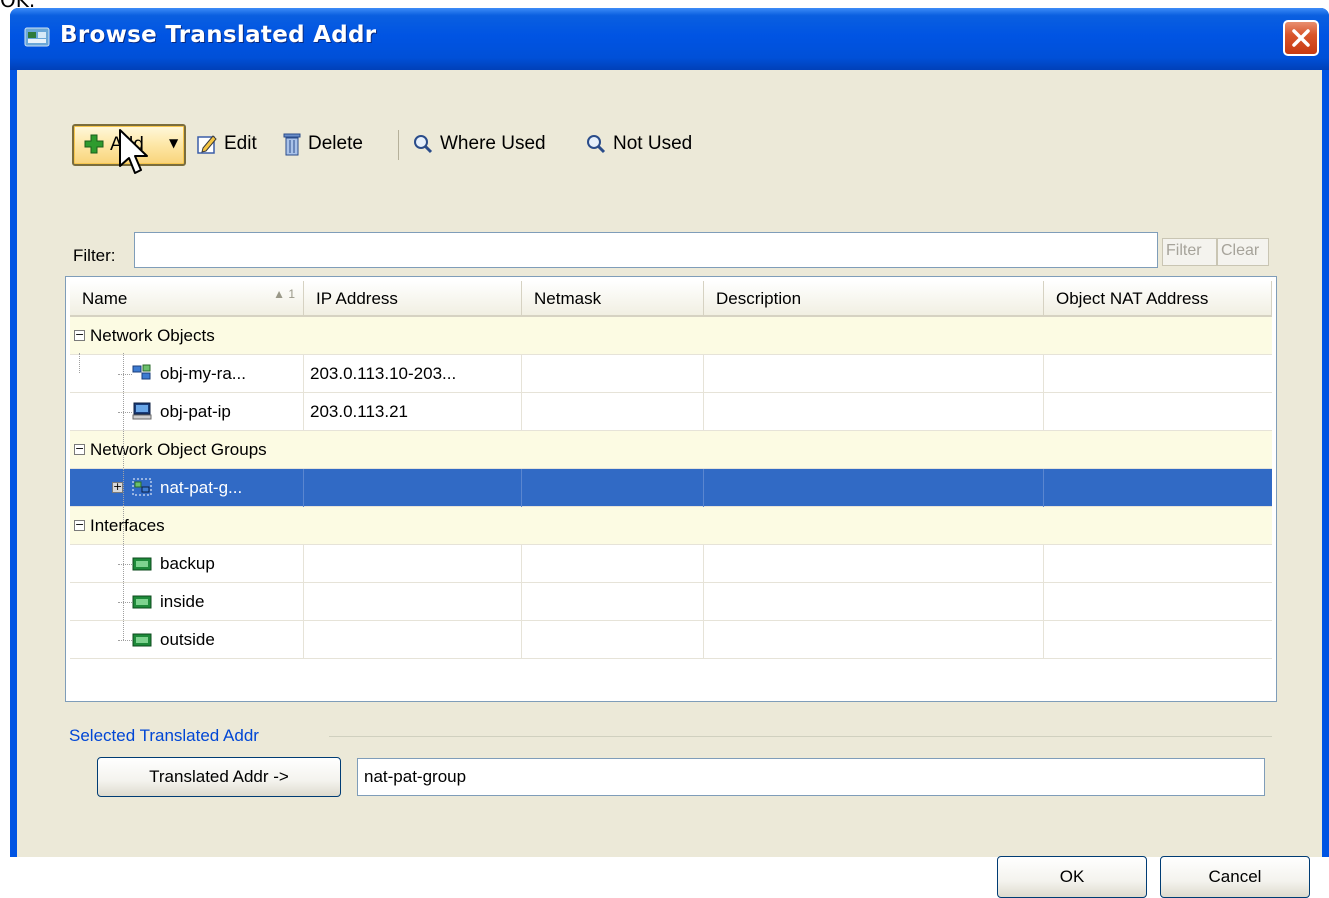 Image resolution: width=1329 pixels, height=898 pixels. Describe the element at coordinates (669, 39) in the screenshot. I see `title-bar: Browse Translated Addr` at that location.